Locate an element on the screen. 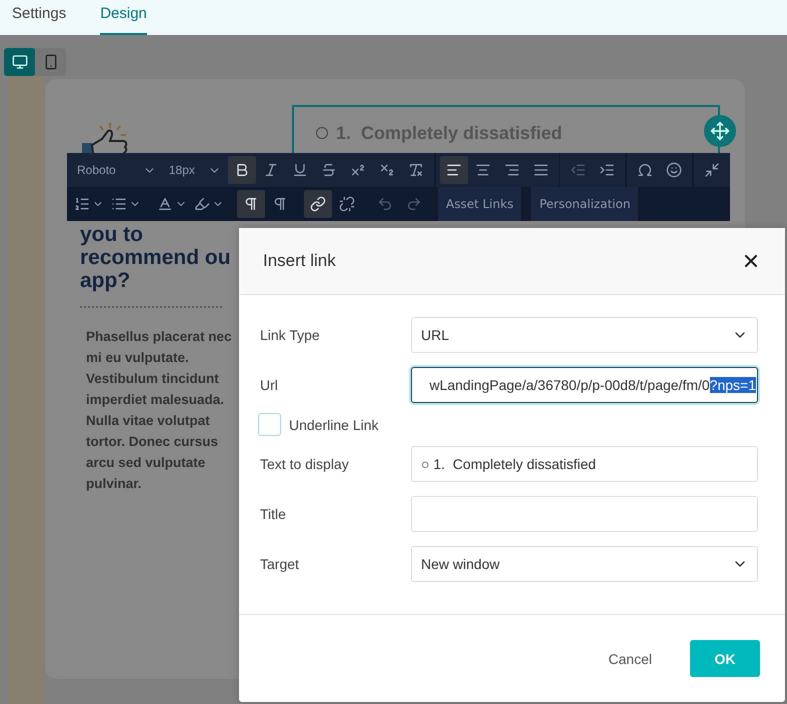  phone-icon is located at coordinates (50, 62).